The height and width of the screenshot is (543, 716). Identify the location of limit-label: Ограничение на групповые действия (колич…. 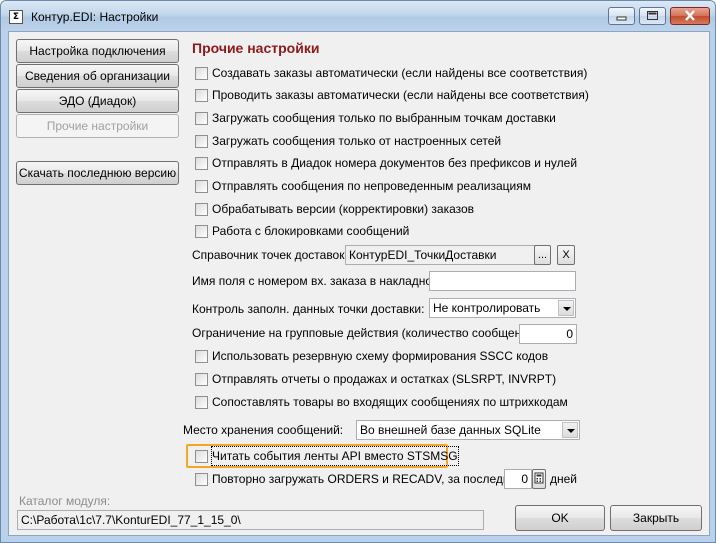
(367, 333).